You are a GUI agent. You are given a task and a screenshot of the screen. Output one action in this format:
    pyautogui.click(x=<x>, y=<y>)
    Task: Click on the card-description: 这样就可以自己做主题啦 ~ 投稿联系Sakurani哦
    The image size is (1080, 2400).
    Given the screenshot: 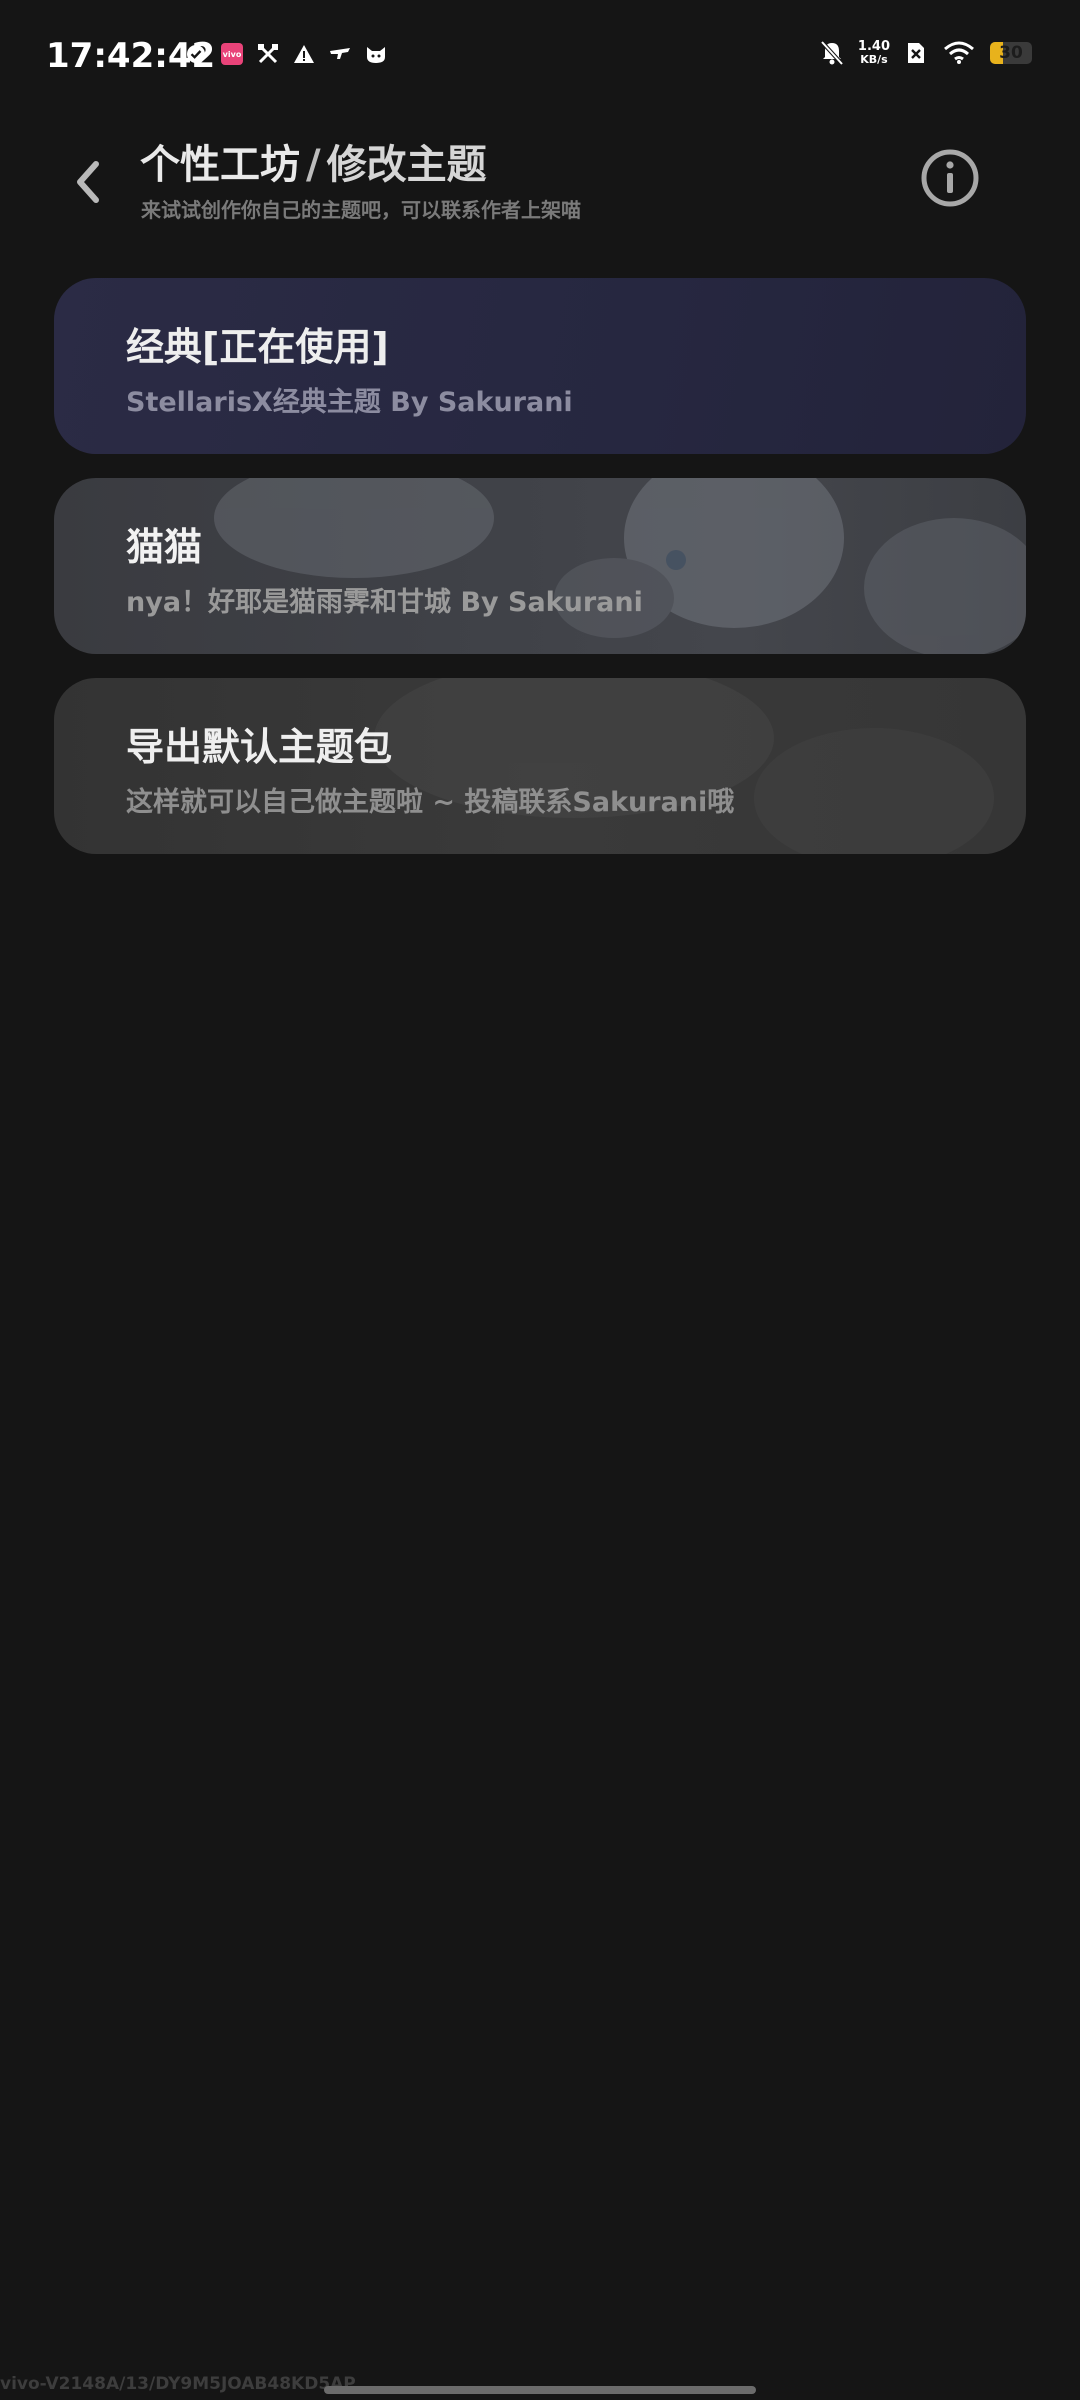 What is the action you would take?
    pyautogui.click(x=430, y=802)
    